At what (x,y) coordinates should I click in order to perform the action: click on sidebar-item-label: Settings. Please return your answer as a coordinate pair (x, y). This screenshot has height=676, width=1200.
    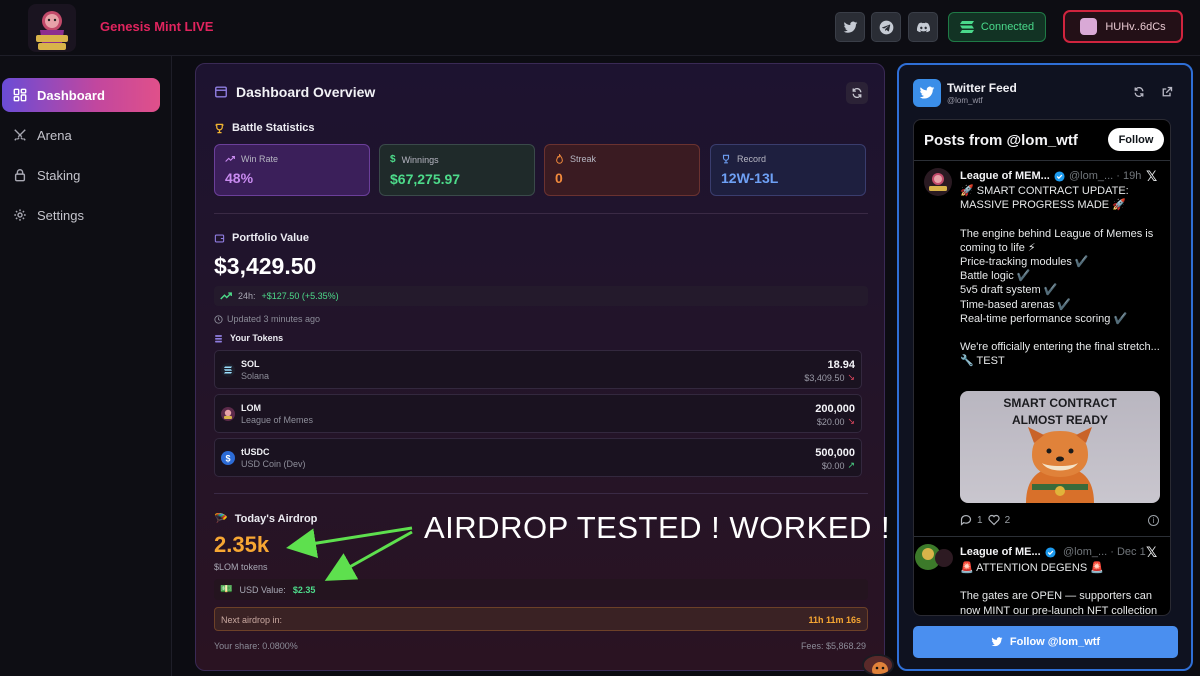
    Looking at the image, I should click on (60, 215).